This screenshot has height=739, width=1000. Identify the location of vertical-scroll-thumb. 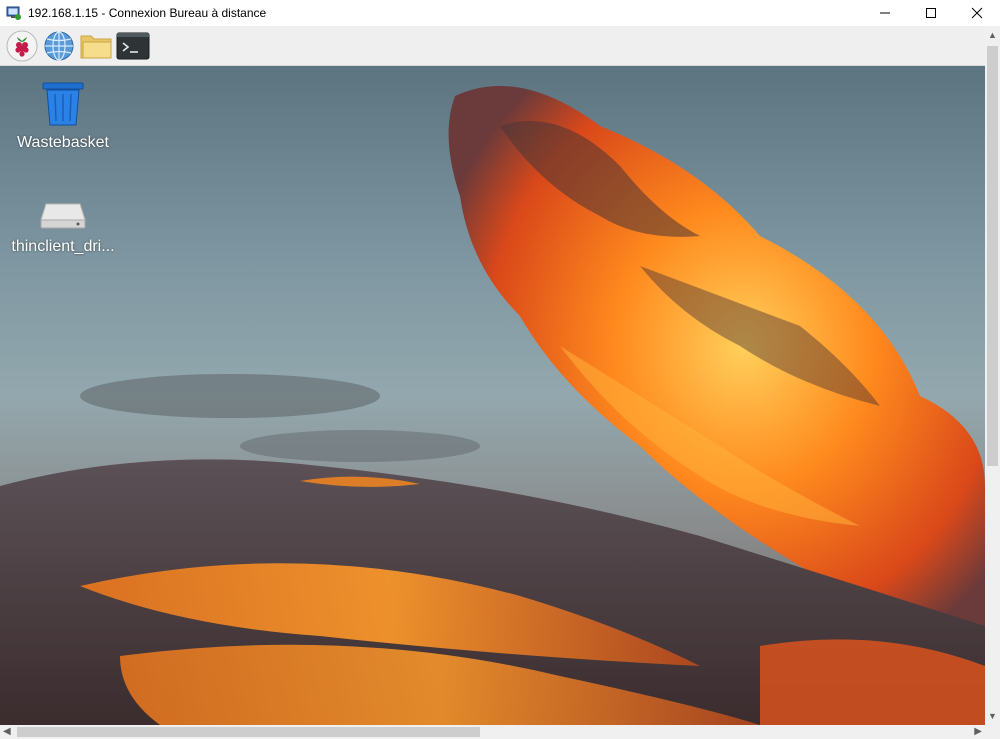
(992, 256).